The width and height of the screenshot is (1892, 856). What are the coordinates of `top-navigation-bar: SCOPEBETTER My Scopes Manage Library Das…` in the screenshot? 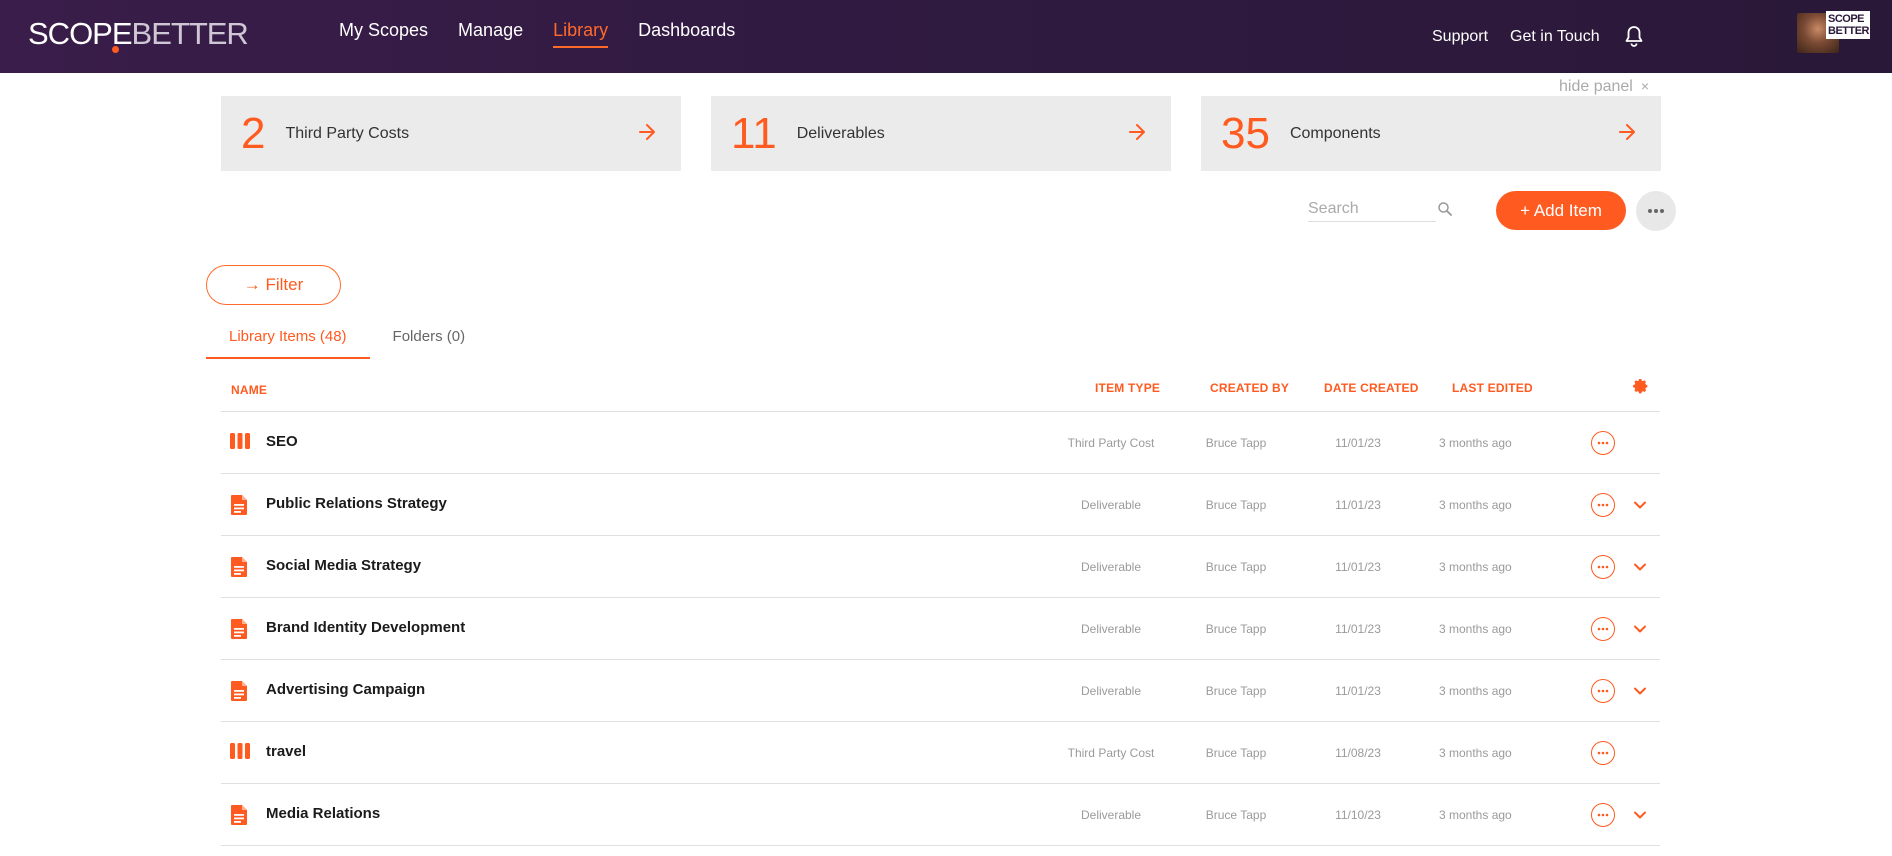 It's located at (946, 36).